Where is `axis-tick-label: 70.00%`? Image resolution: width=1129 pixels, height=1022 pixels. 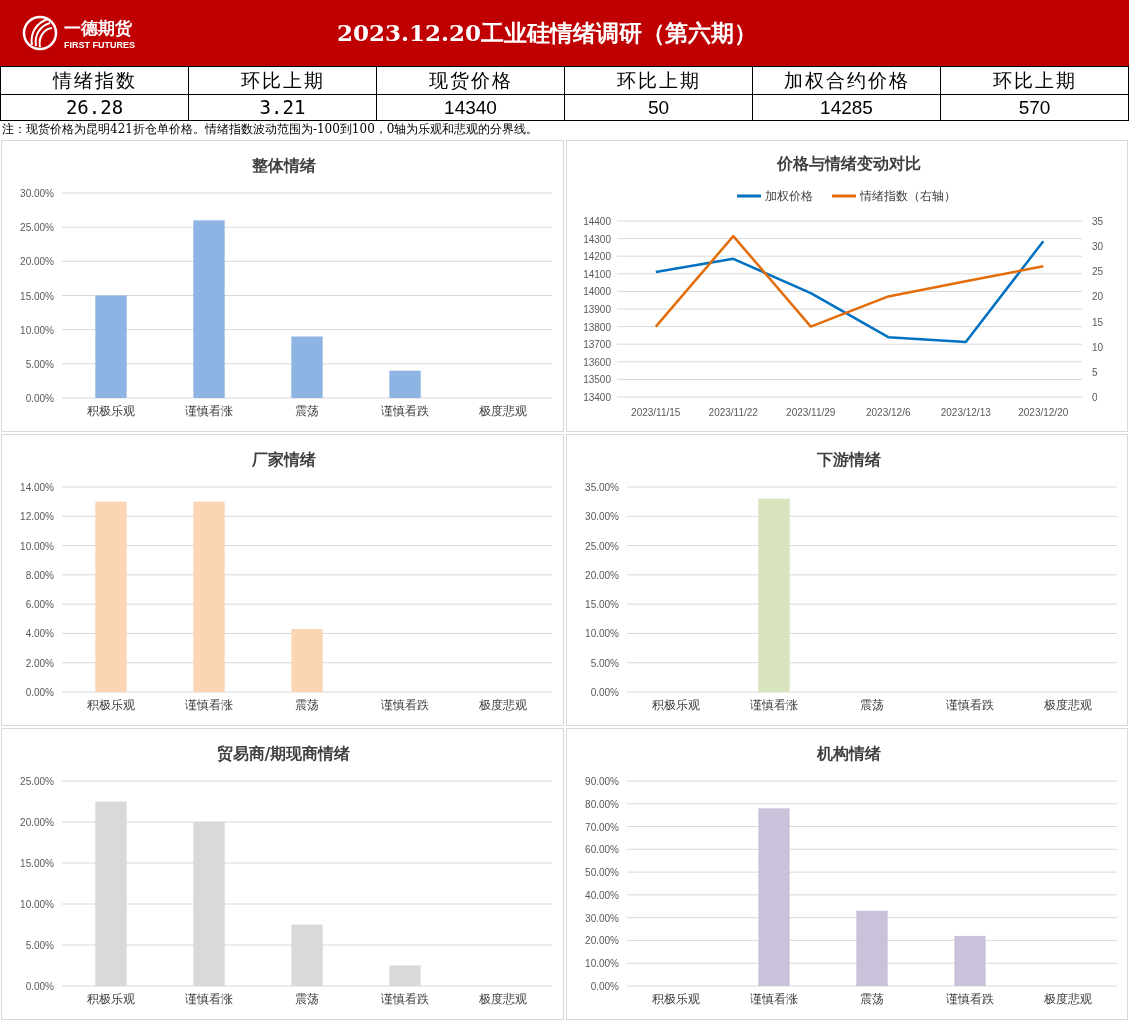
axis-tick-label: 70.00% is located at coordinates (601, 827).